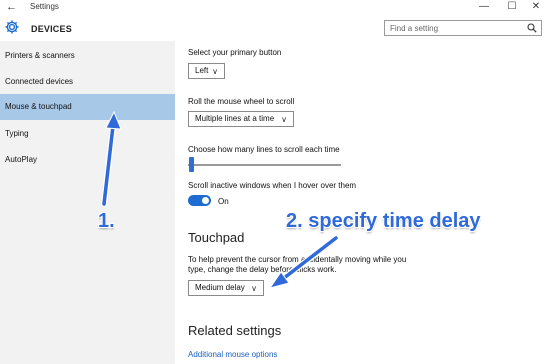 The image size is (550, 364). I want to click on scroll-wheel-dropdown: Multiple lines at a time ∨, so click(241, 119).